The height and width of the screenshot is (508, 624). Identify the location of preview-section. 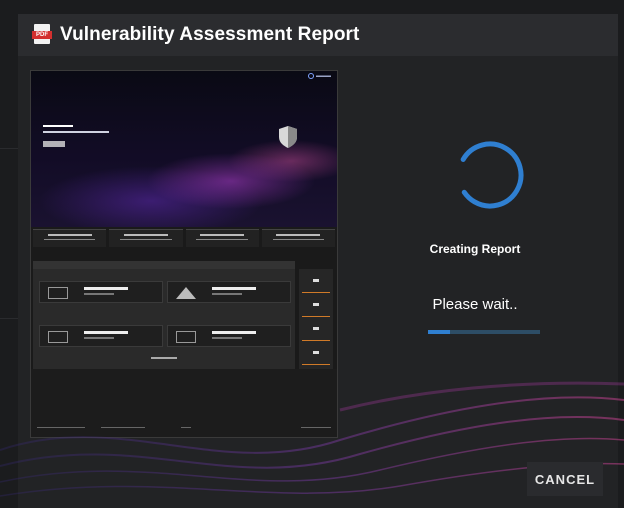
(164, 316).